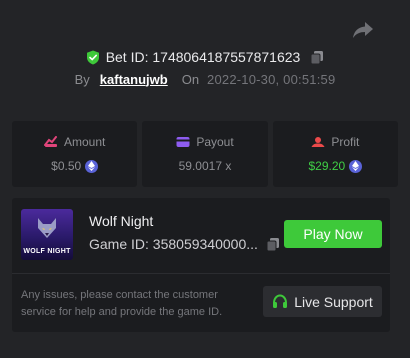  Describe the element at coordinates (134, 79) in the screenshot. I see `username-link: kaftanujwb` at that location.